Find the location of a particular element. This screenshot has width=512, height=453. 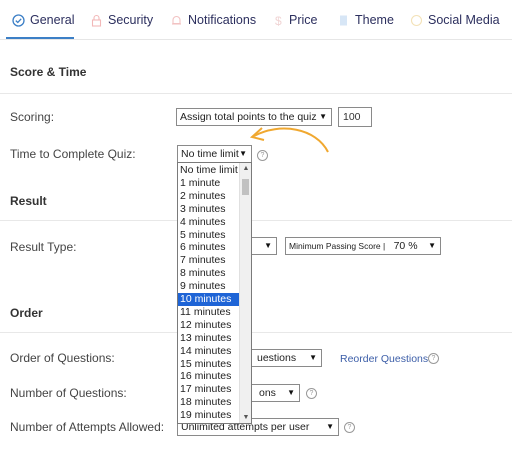

passing-score-value: 70 % is located at coordinates (405, 246).